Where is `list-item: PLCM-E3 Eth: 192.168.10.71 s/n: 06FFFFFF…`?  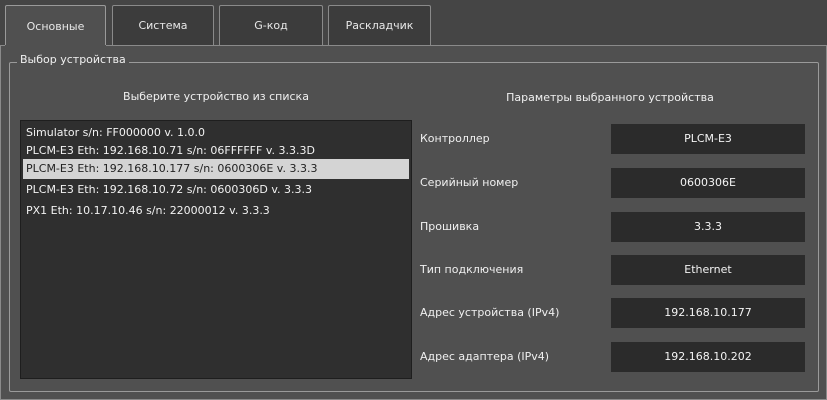 list-item: PLCM-E3 Eth: 192.168.10.71 s/n: 06FFFFFF… is located at coordinates (216, 151).